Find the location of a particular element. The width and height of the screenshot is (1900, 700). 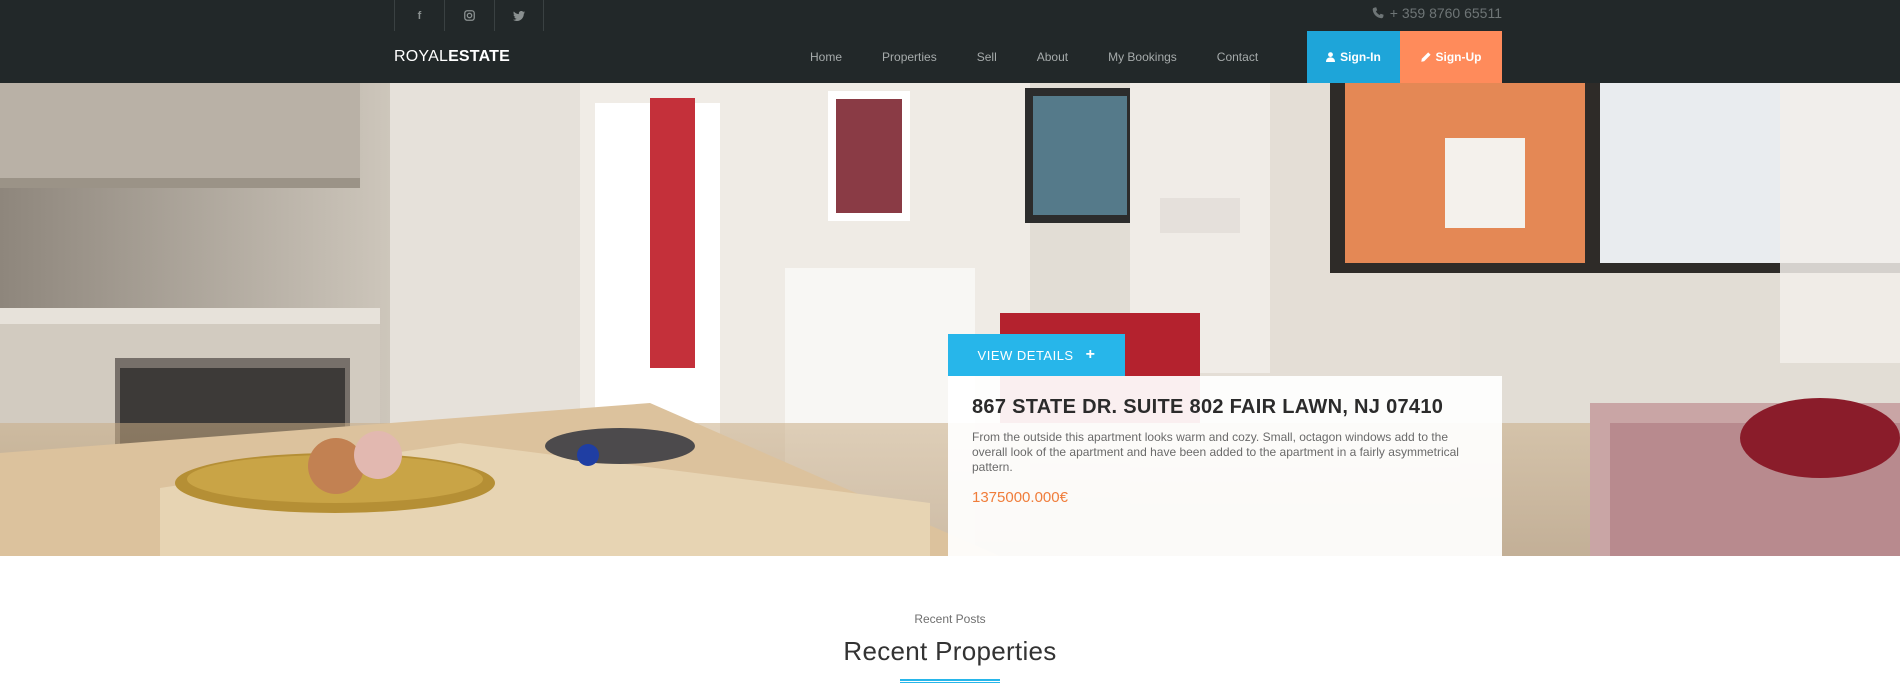

twitter-link is located at coordinates (519, 15).